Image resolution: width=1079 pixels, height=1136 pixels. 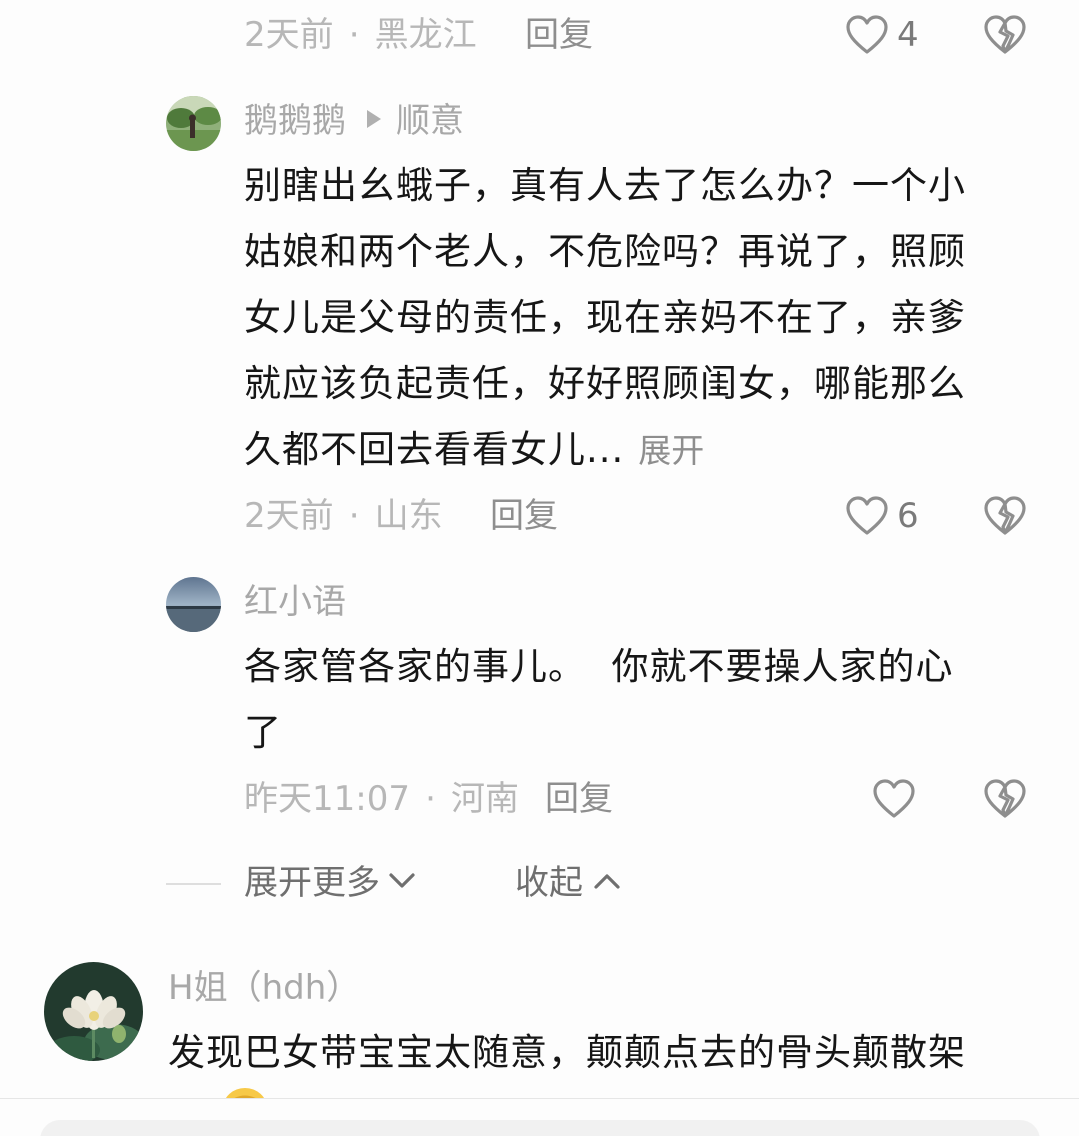 I want to click on comment-time: 昨天11:07, so click(x=327, y=799).